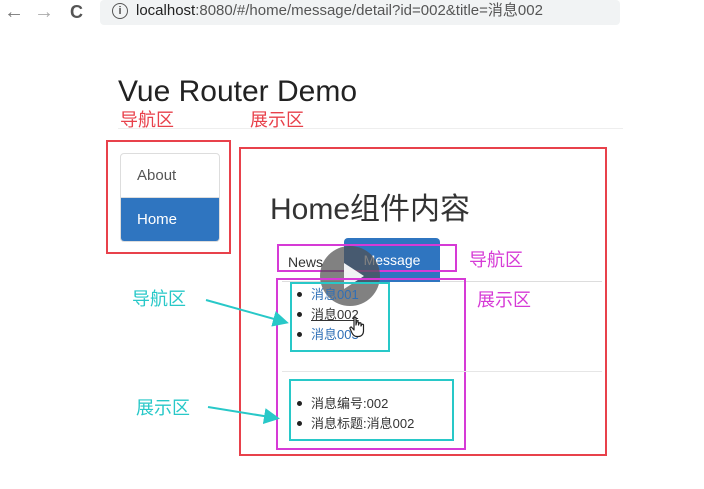 The height and width of the screenshot is (489, 704). What do you see at coordinates (243, 415) in the screenshot?
I see `arrow-list-view` at bounding box center [243, 415].